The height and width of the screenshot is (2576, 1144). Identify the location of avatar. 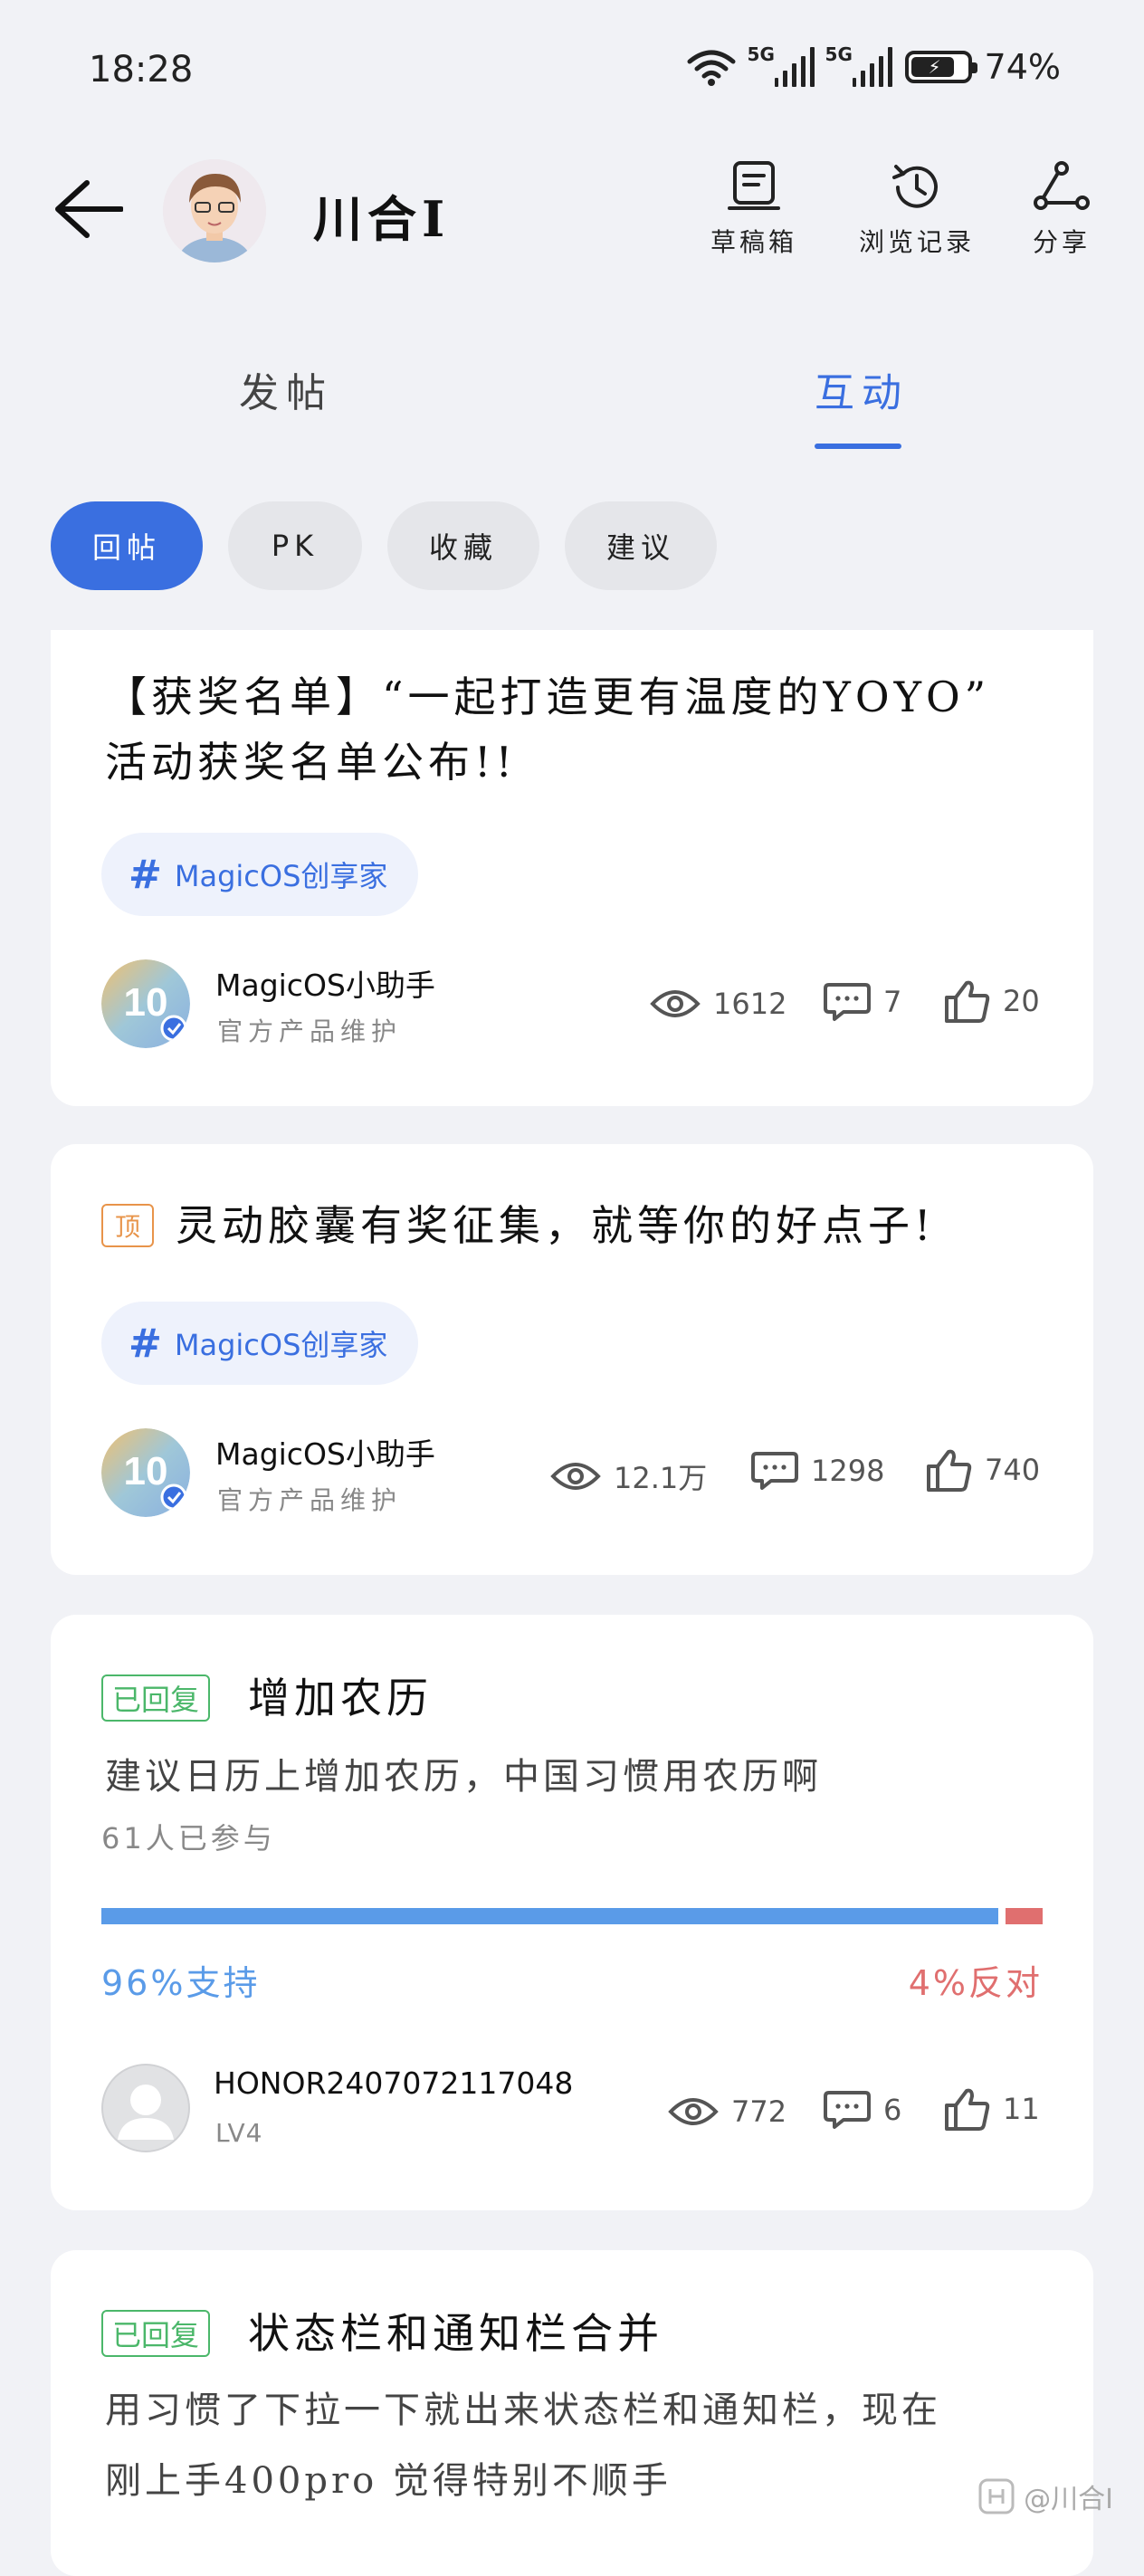
(214, 211).